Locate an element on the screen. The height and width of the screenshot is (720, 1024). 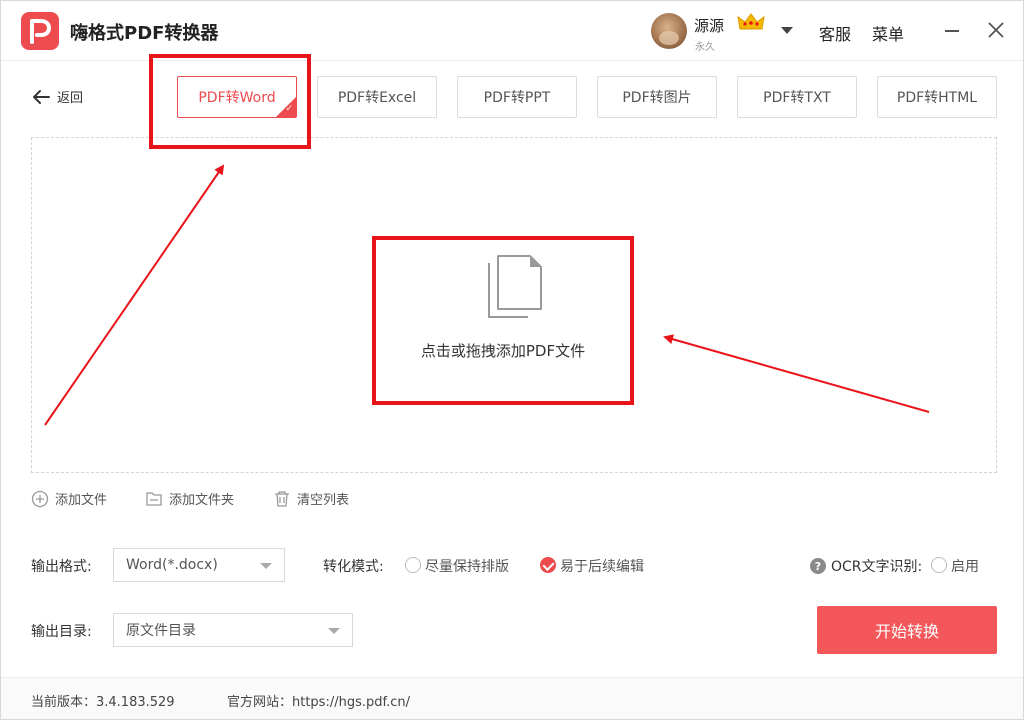
tab-pdf-to-ppt: PDF转PPT is located at coordinates (517, 97).